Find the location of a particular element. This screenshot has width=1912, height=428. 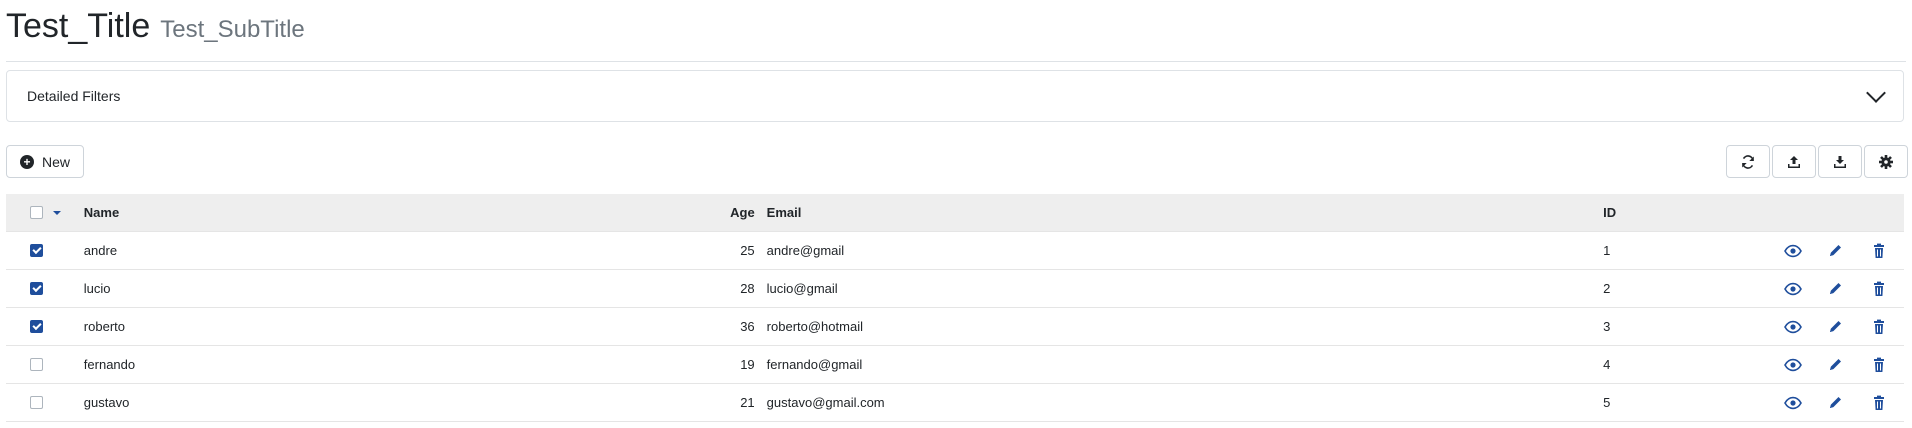

table-row: fernando 19 fernando@gmail 4 is located at coordinates (955, 364).